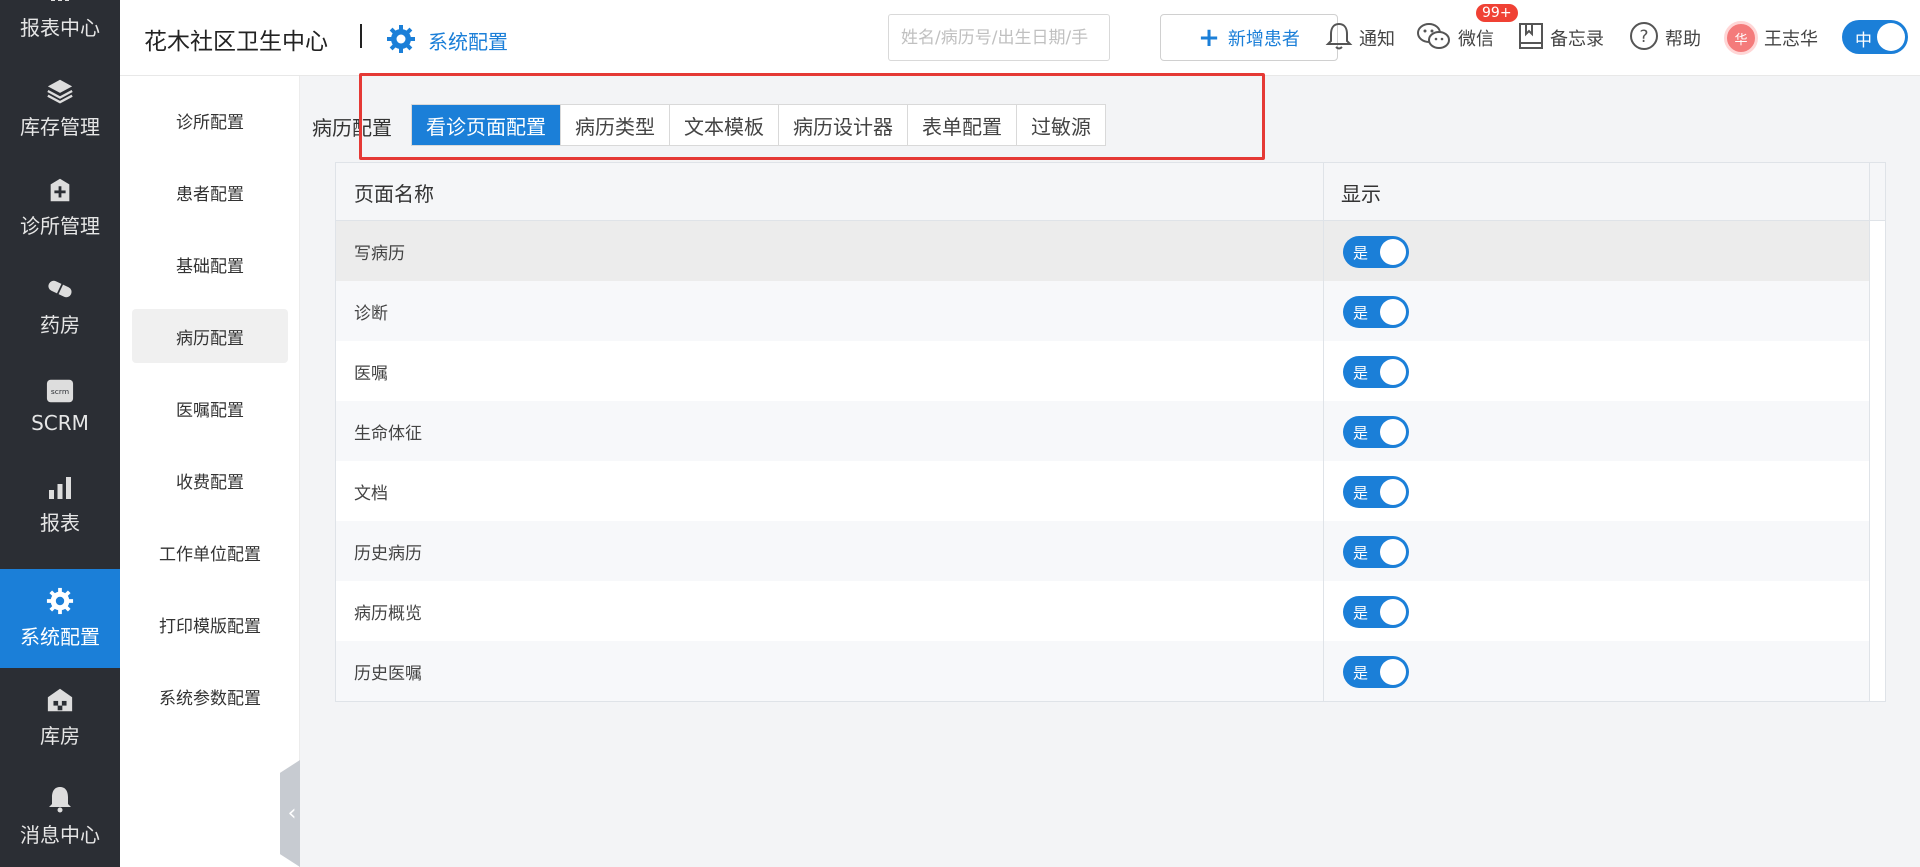  Describe the element at coordinates (1791, 39) in the screenshot. I see `user-name: 王志华` at that location.